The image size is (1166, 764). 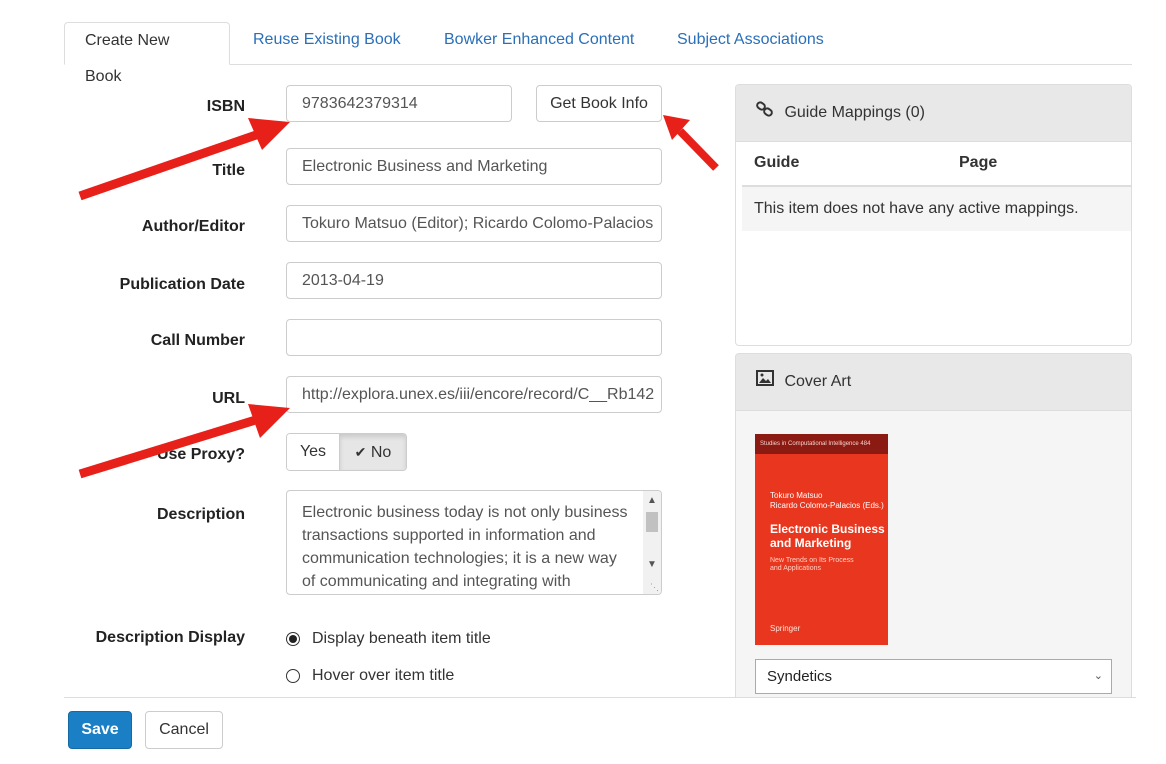 I want to click on cover-art-title: Cover Art, so click(x=818, y=381).